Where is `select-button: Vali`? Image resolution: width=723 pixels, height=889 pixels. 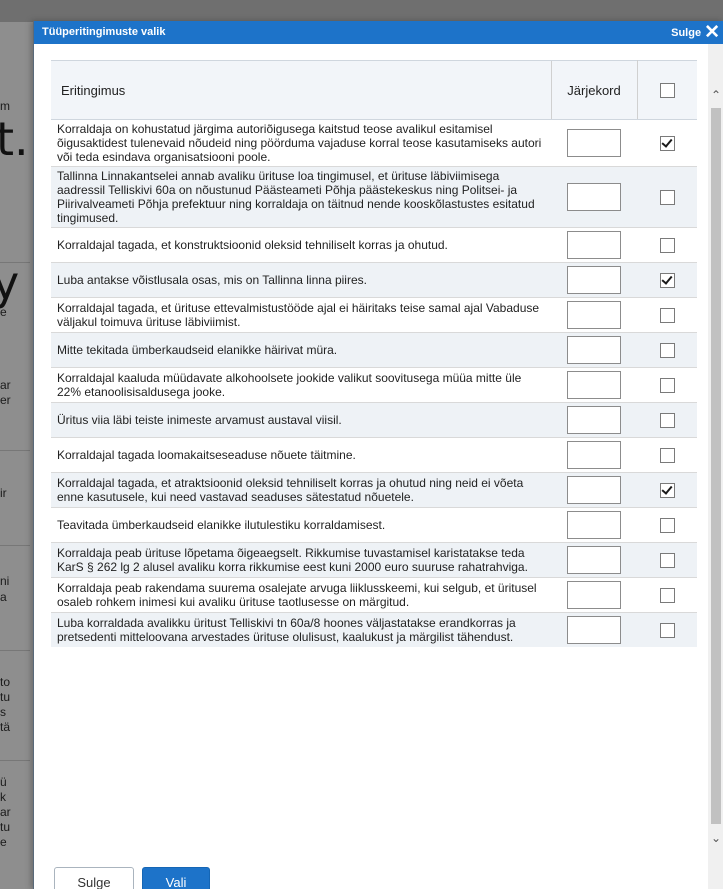 select-button: Vali is located at coordinates (176, 878).